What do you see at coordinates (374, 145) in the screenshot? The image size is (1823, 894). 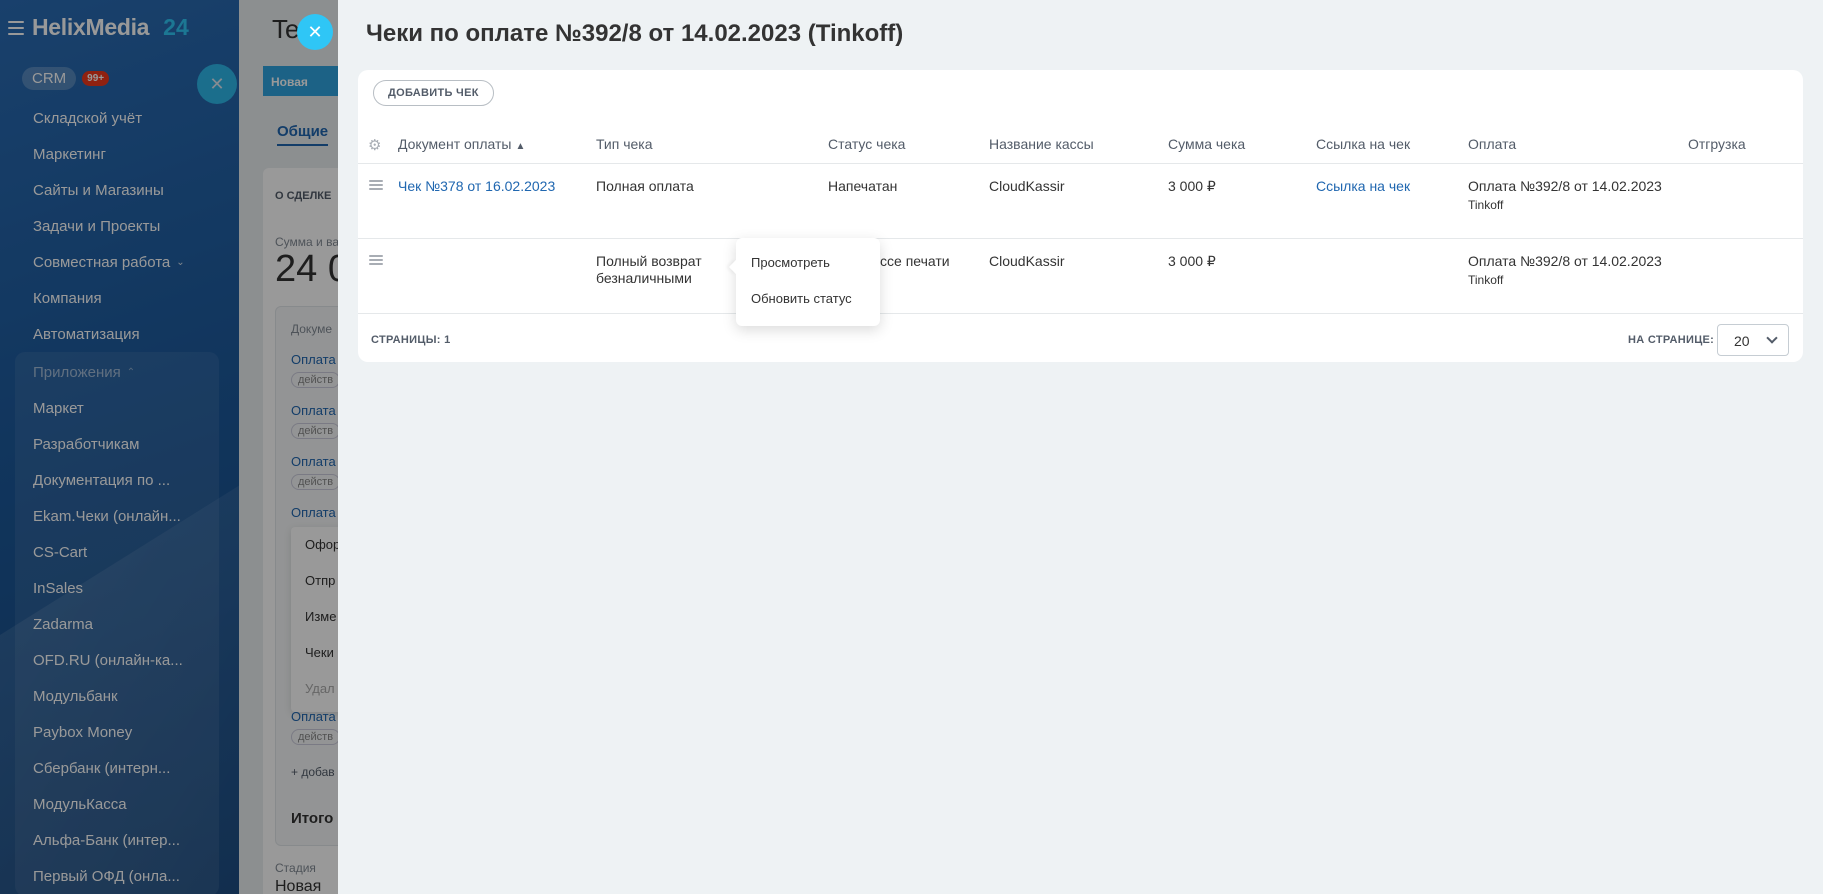 I see `gear-icon: ⚙` at bounding box center [374, 145].